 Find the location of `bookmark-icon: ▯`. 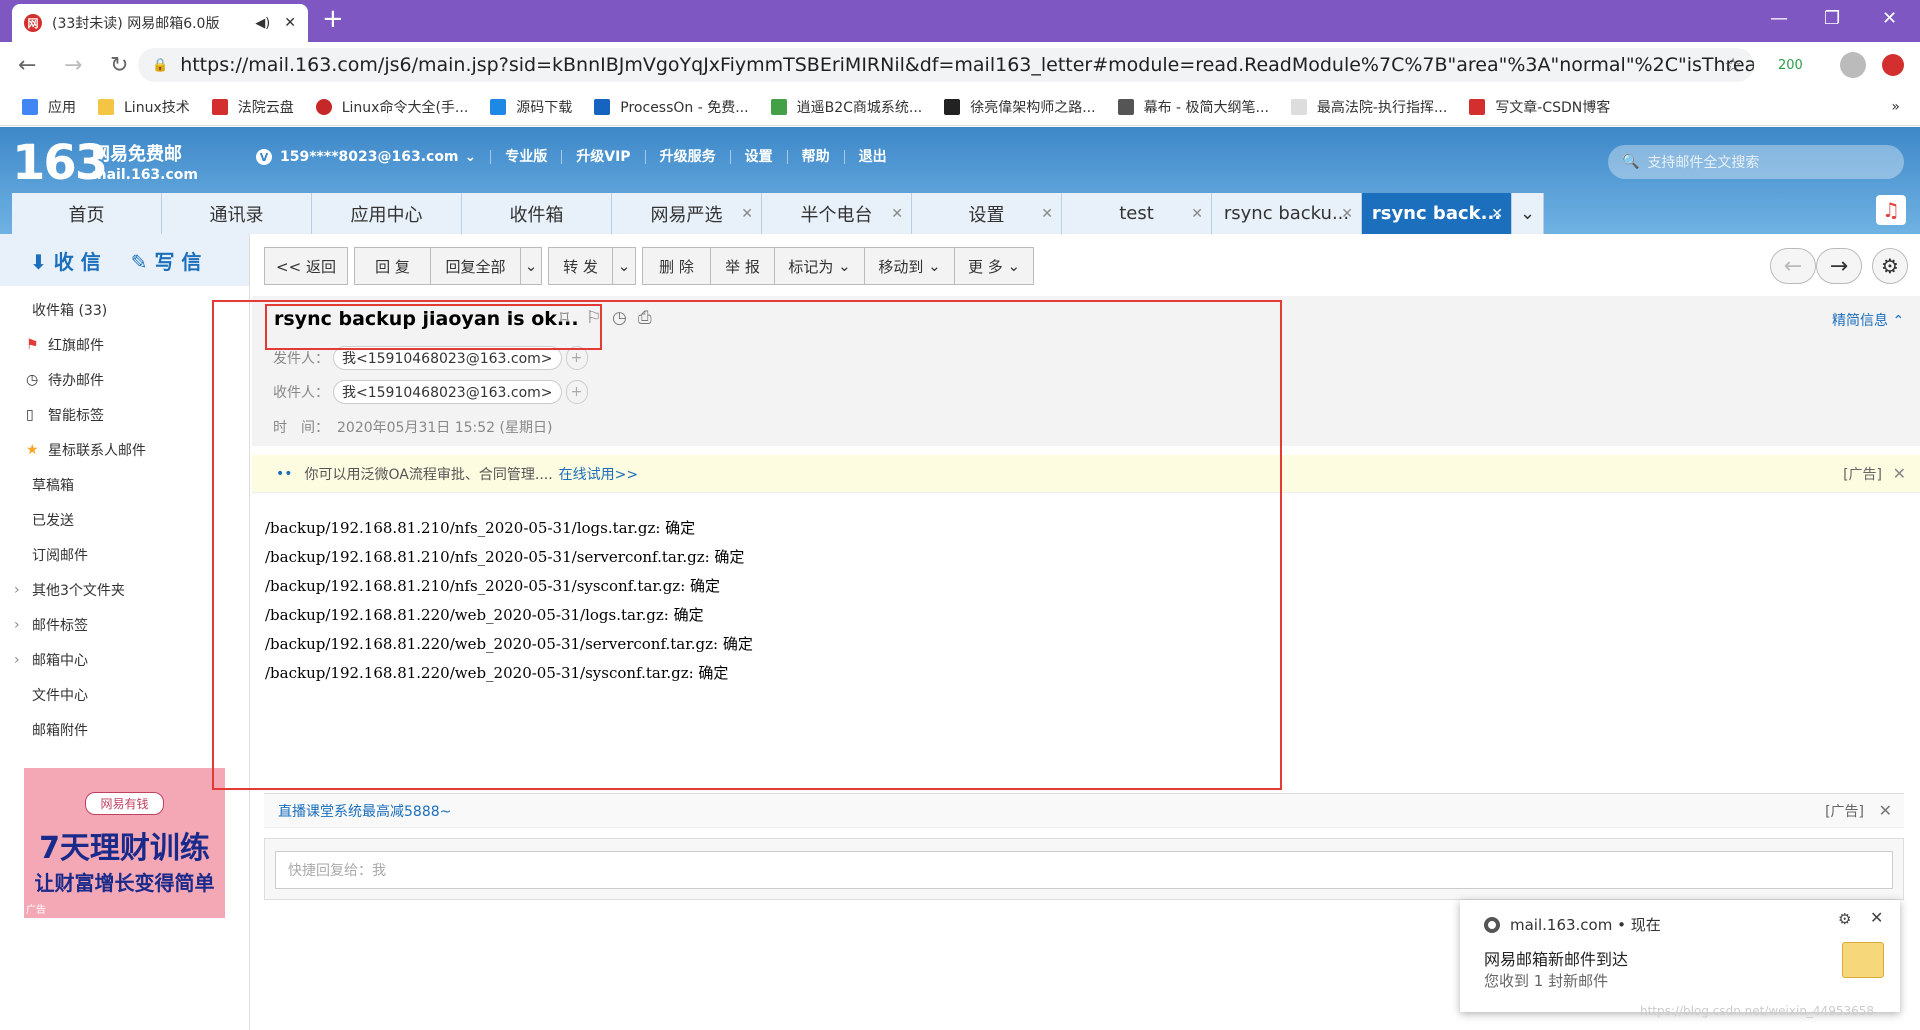

bookmark-icon: ▯ is located at coordinates (30, 414).